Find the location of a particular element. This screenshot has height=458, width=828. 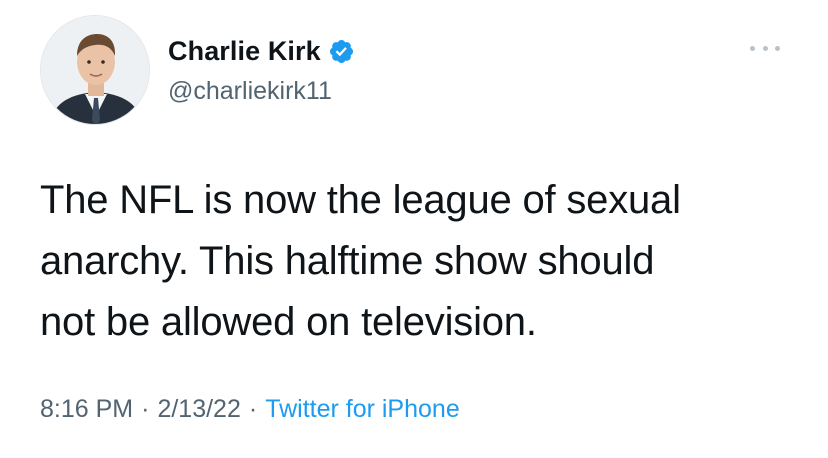

verified-badge-icon is located at coordinates (341, 51).